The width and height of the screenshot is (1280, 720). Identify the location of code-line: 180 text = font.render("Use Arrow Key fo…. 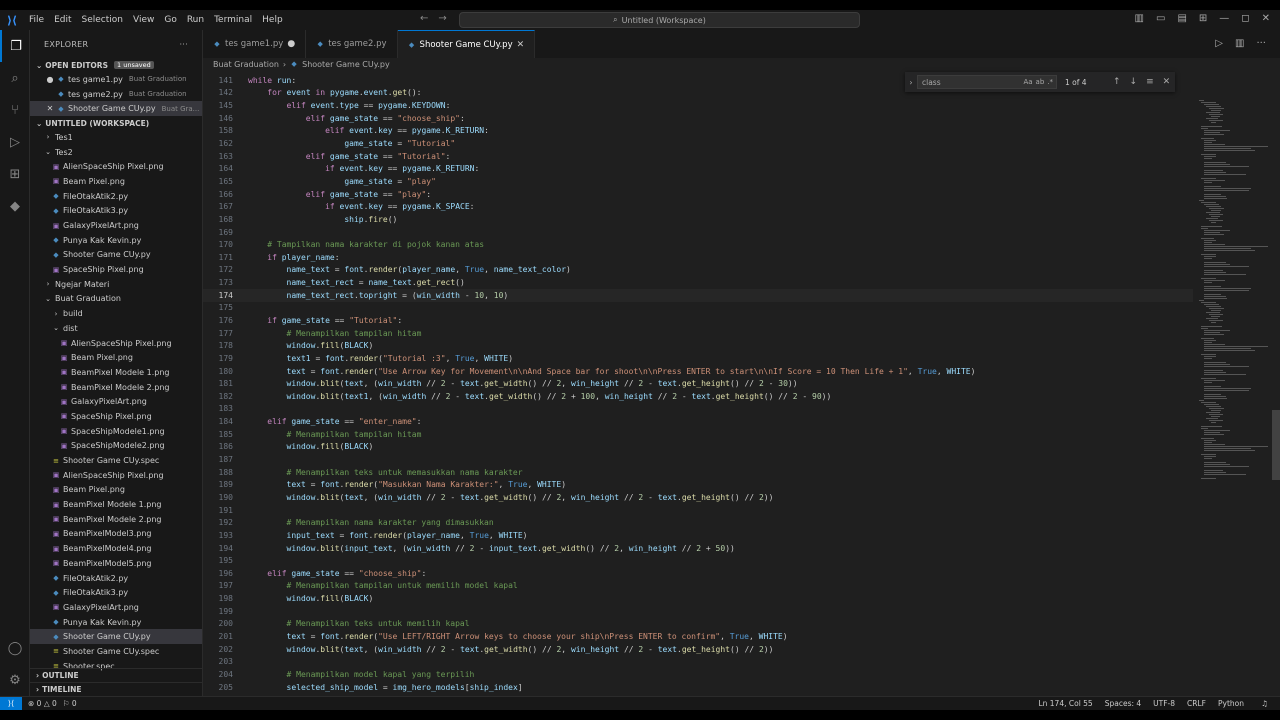
(698, 371).